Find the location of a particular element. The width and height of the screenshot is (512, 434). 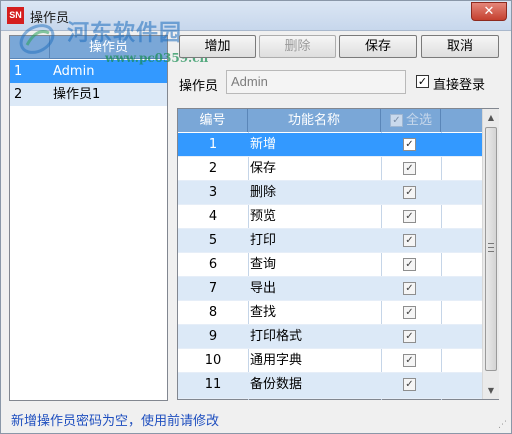

app-logo-icon: SN is located at coordinates (15, 15).